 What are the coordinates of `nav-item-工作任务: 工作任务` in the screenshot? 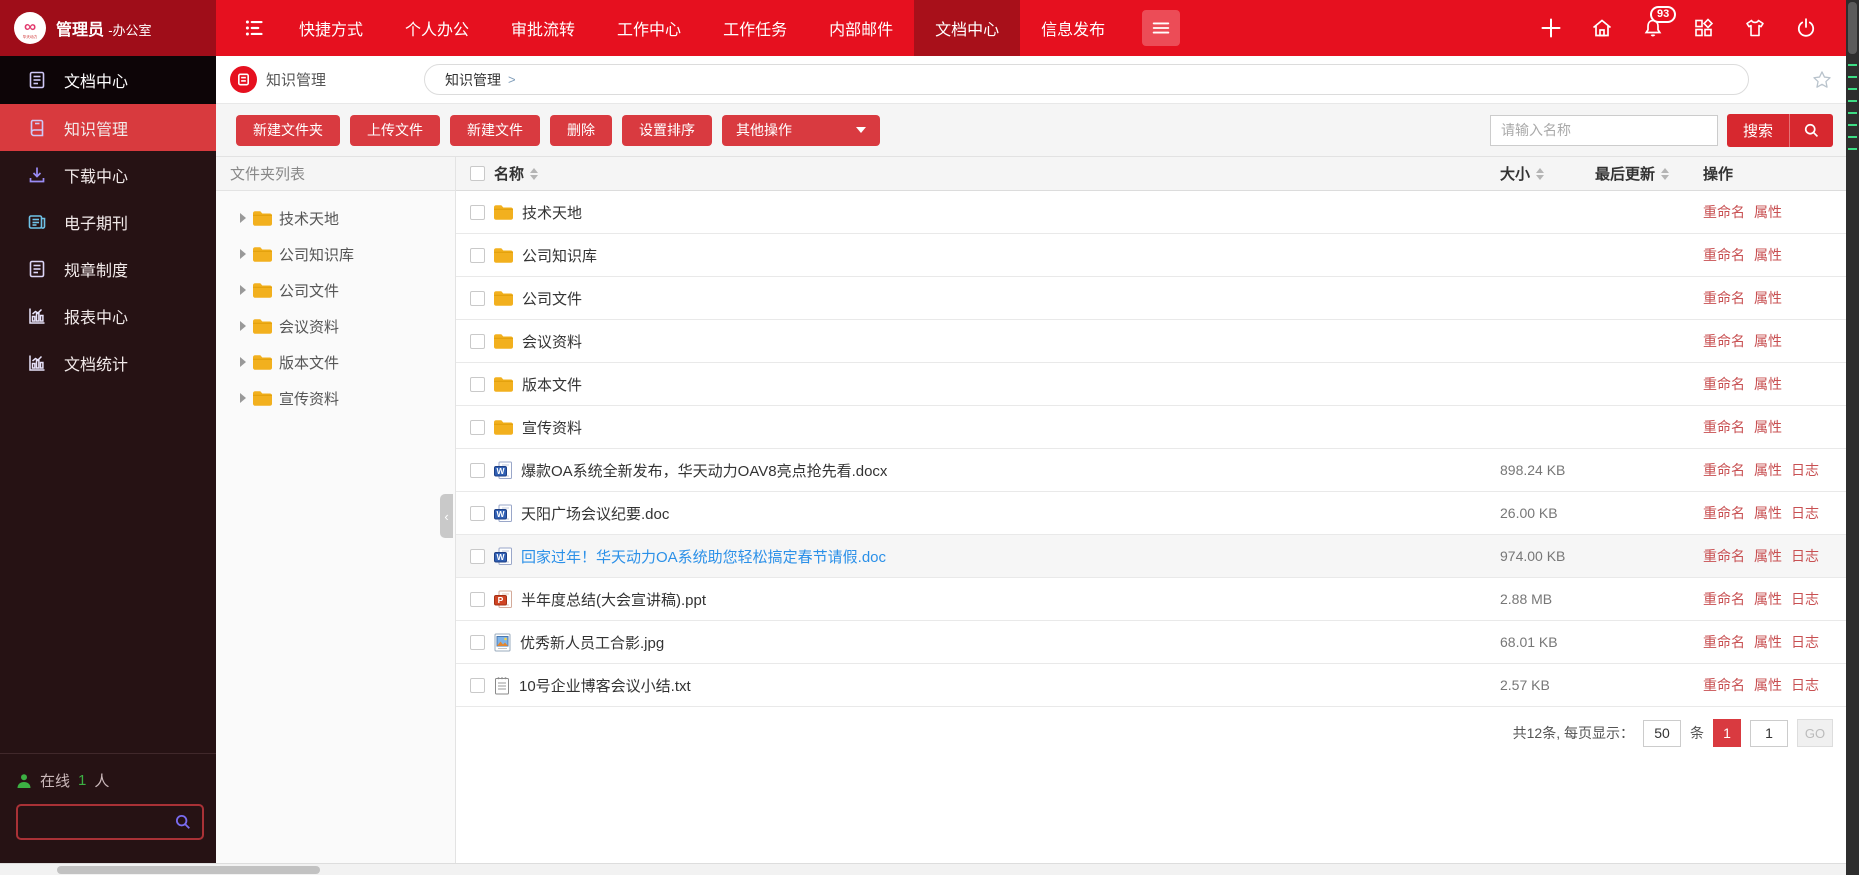 It's located at (755, 28).